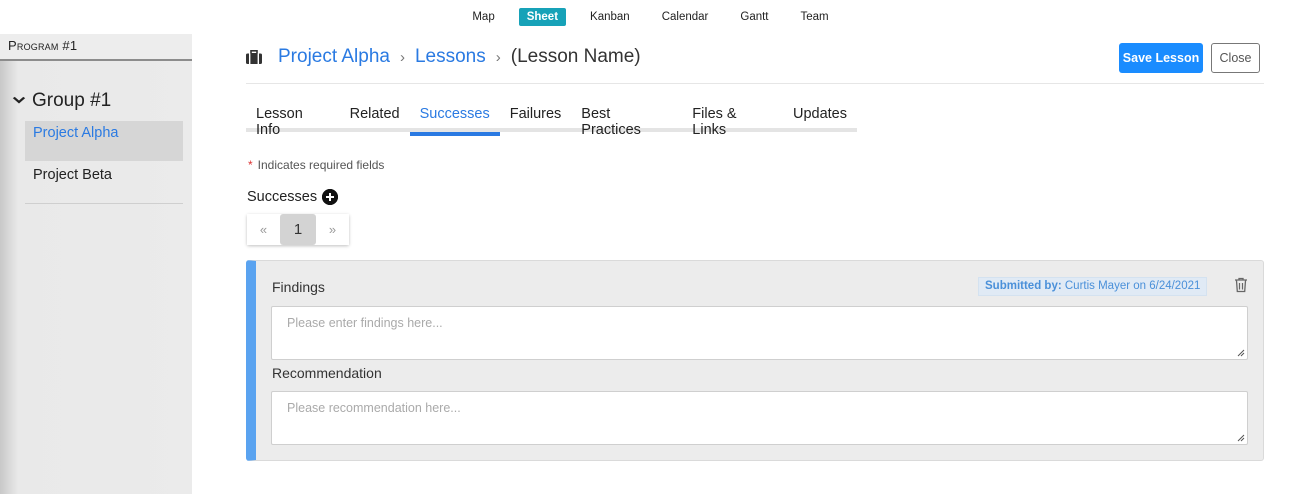  What do you see at coordinates (650, 17) in the screenshot?
I see `top-nav: Map Sheet Kanban Calendar Gantt Team` at bounding box center [650, 17].